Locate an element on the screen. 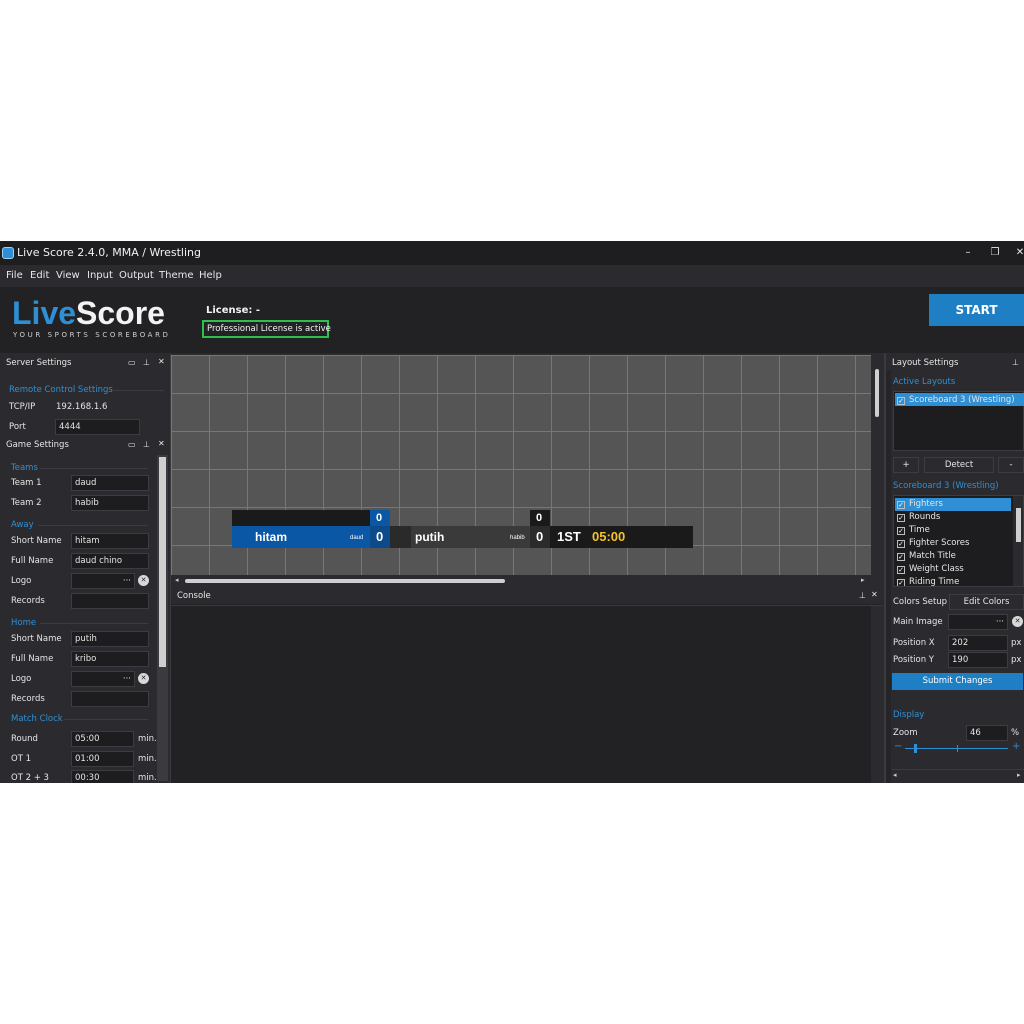 This screenshot has width=1024, height=1024. menu-edit: Edit is located at coordinates (39, 275).